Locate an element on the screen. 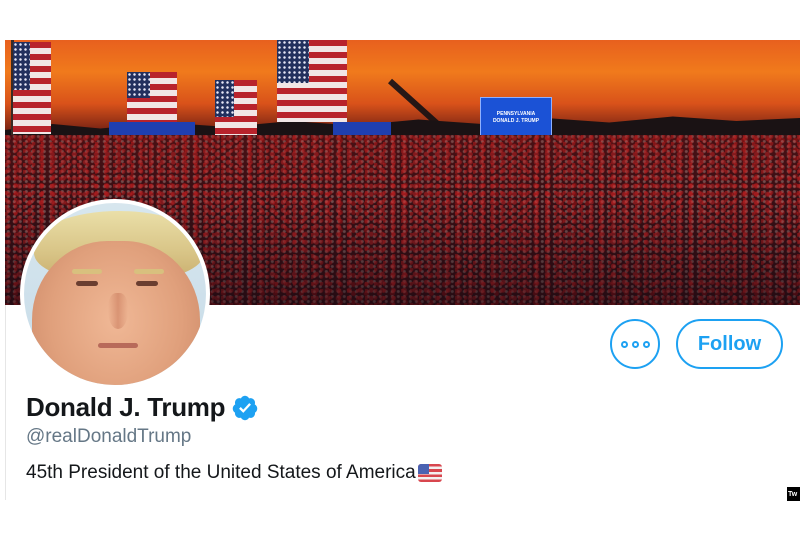 Image resolution: width=800 pixels, height=533 pixels. flag-left is located at coordinates (32, 88).